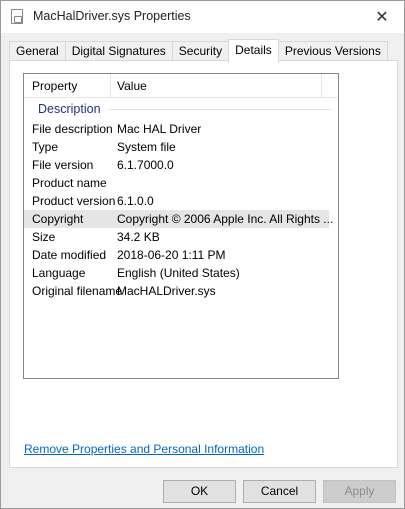 Image resolution: width=405 pixels, height=509 pixels. Describe the element at coordinates (181, 183) in the screenshot. I see `table-row: Product name` at that location.